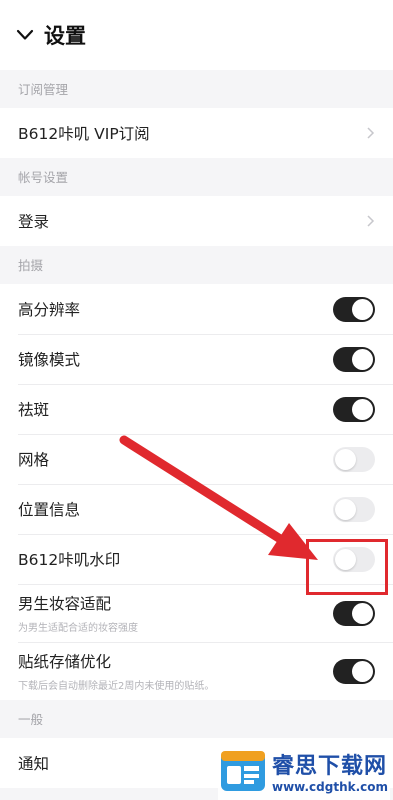 The image size is (393, 800). Describe the element at coordinates (330, 766) in the screenshot. I see `watermark-brand: 睿思下载网` at that location.